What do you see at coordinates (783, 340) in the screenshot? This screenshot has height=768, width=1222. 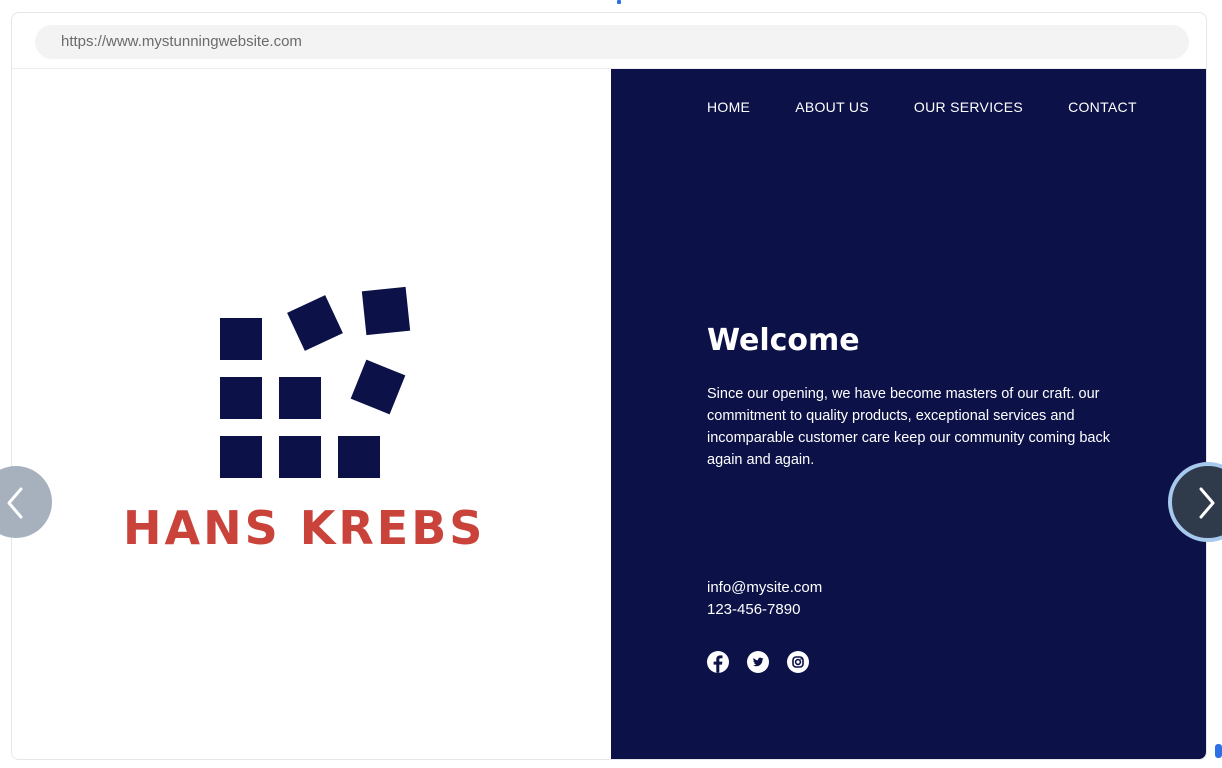 I see `hero-title: Welcome` at bounding box center [783, 340].